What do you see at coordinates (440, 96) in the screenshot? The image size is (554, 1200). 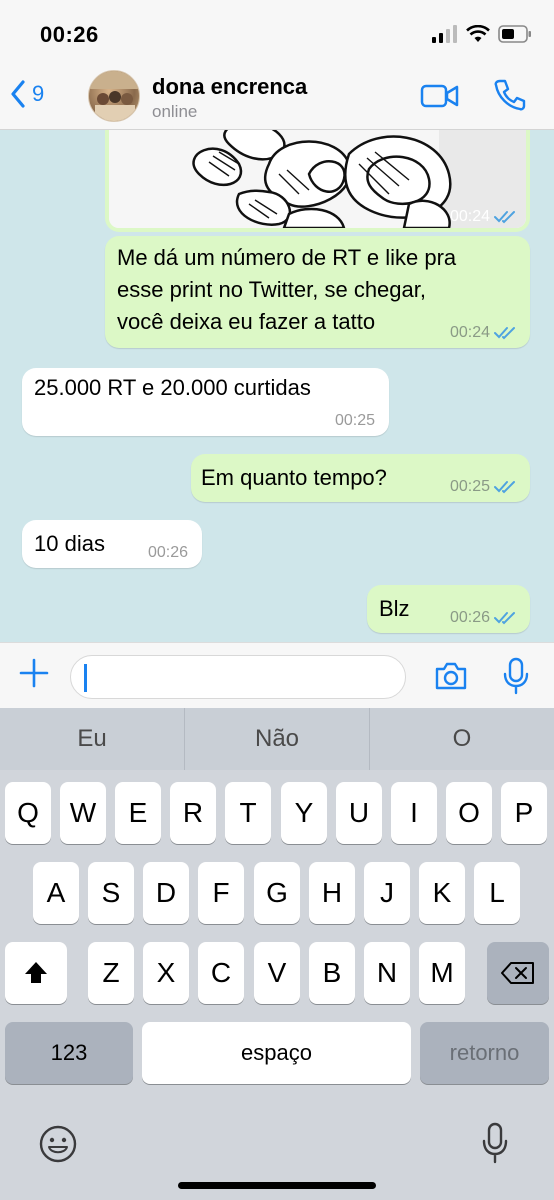 I see `video-call-icon` at bounding box center [440, 96].